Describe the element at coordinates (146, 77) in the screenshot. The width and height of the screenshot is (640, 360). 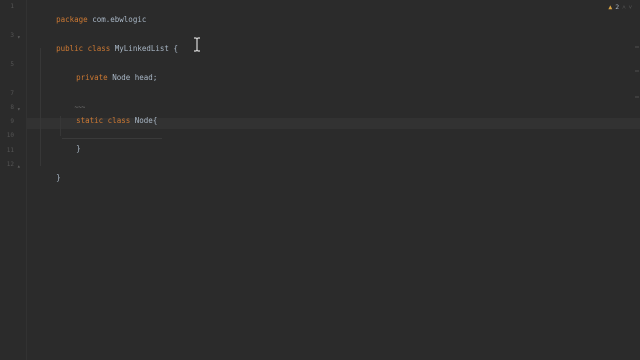
I see `field-name-token: head;` at that location.